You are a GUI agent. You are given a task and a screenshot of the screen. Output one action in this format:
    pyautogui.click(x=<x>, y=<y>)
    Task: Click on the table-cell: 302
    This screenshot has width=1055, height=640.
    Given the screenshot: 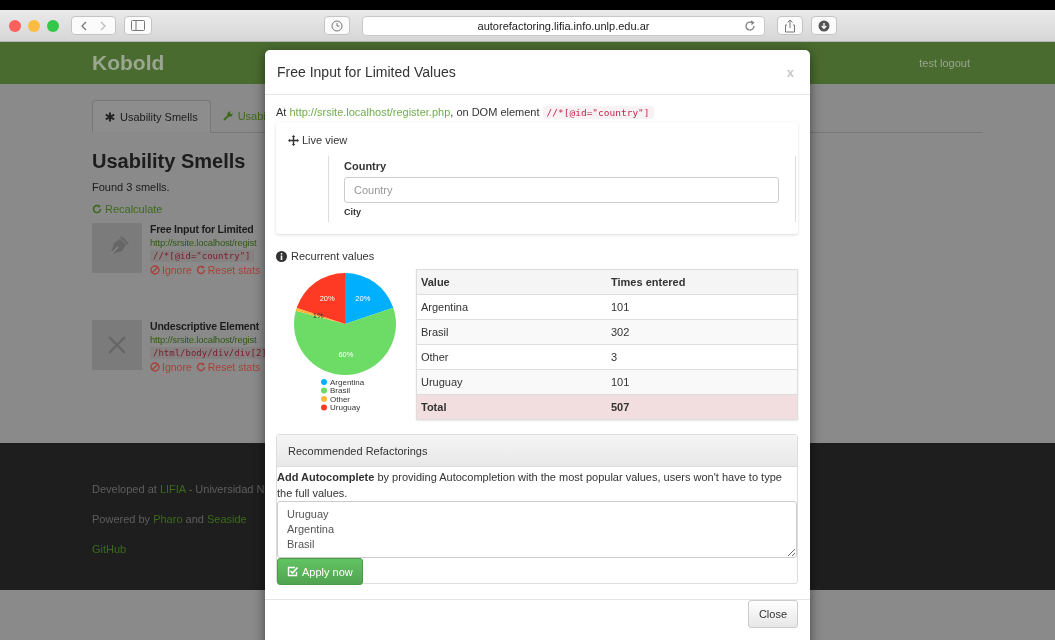 What is the action you would take?
    pyautogui.click(x=702, y=332)
    